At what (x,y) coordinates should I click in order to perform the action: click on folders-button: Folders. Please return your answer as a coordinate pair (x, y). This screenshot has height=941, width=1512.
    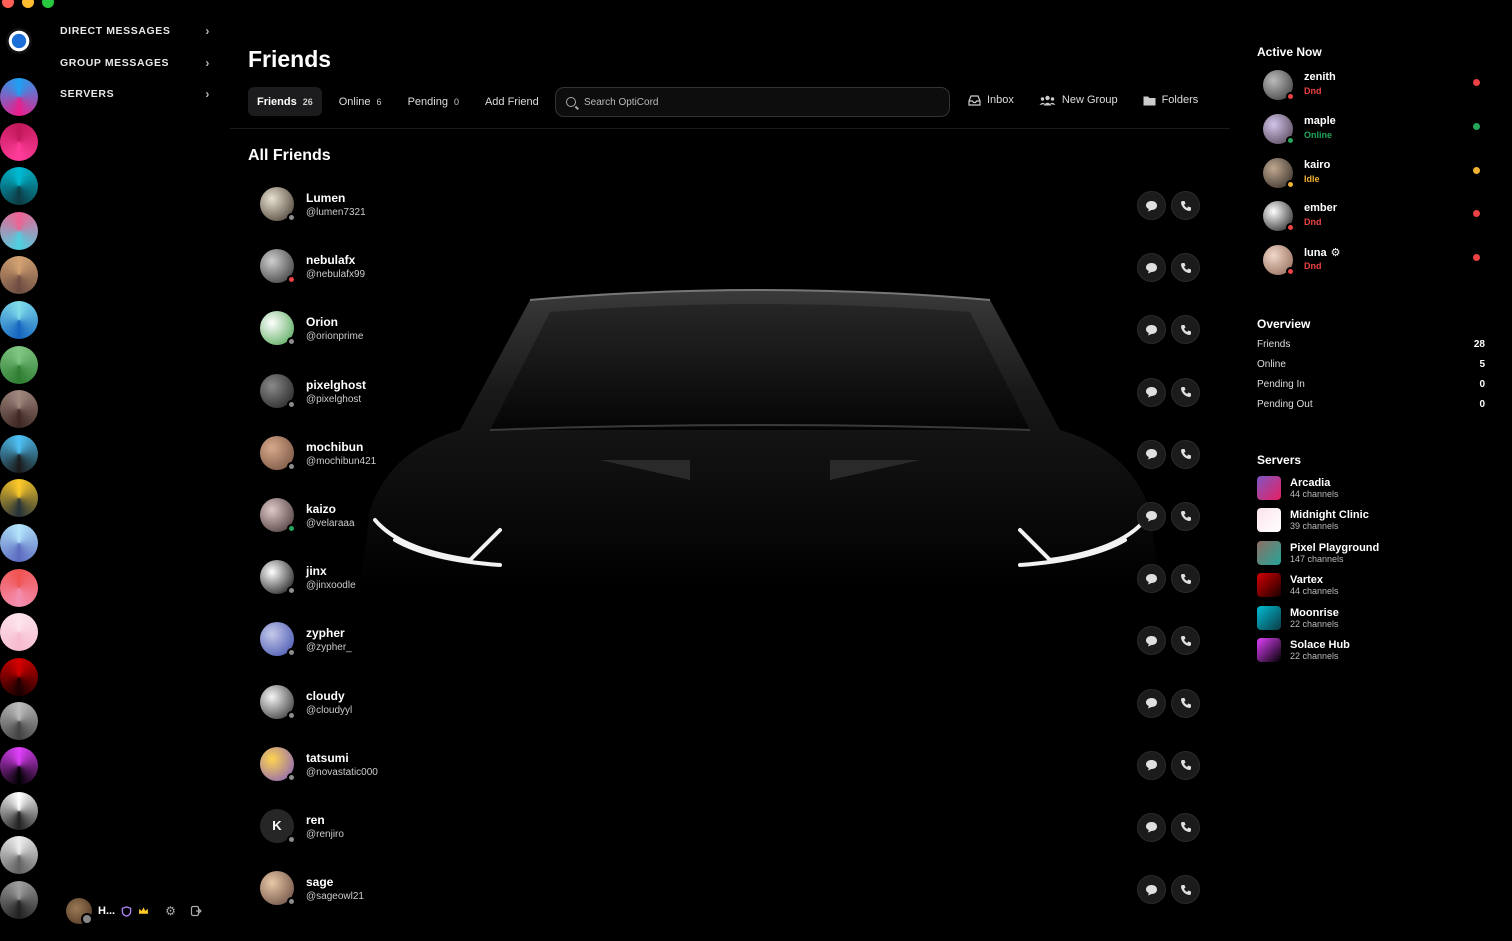
    Looking at the image, I should click on (1170, 100).